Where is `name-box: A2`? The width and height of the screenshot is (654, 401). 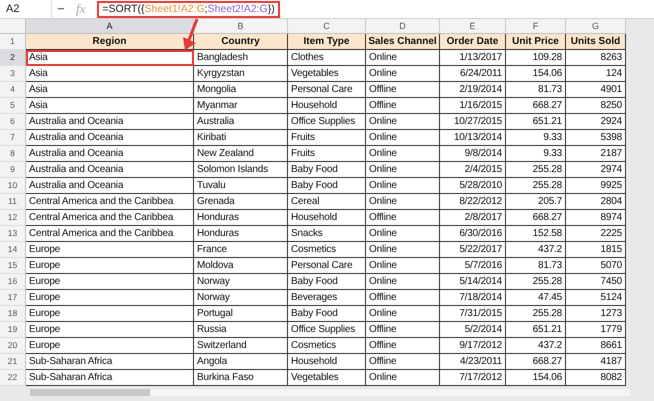
name-box: A2 is located at coordinates (26, 9).